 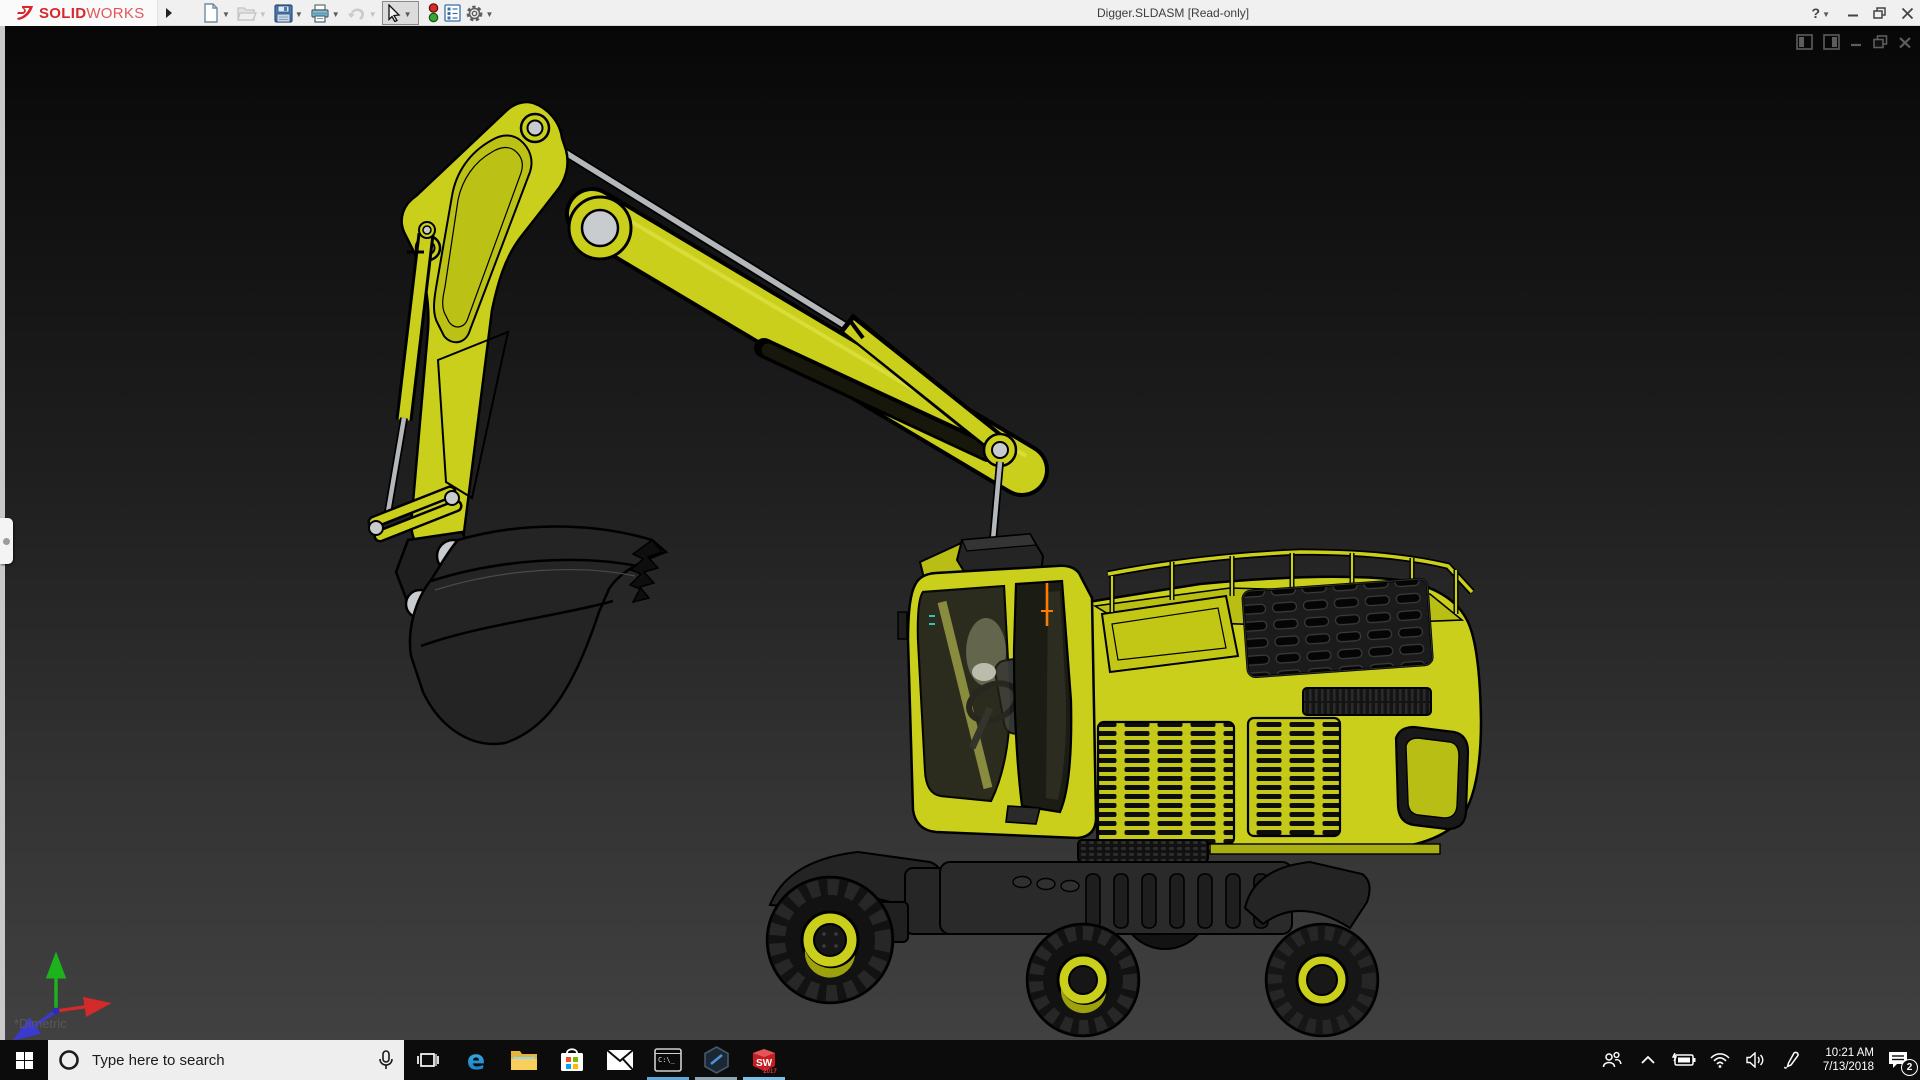 I want to click on windows-logo-icon, so click(x=24, y=1060).